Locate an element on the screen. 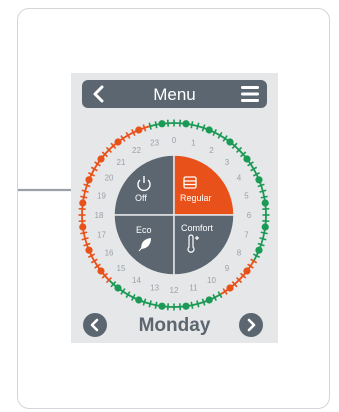 Image resolution: width=339 pixels, height=412 pixels. hour-label: 9 is located at coordinates (227, 268).